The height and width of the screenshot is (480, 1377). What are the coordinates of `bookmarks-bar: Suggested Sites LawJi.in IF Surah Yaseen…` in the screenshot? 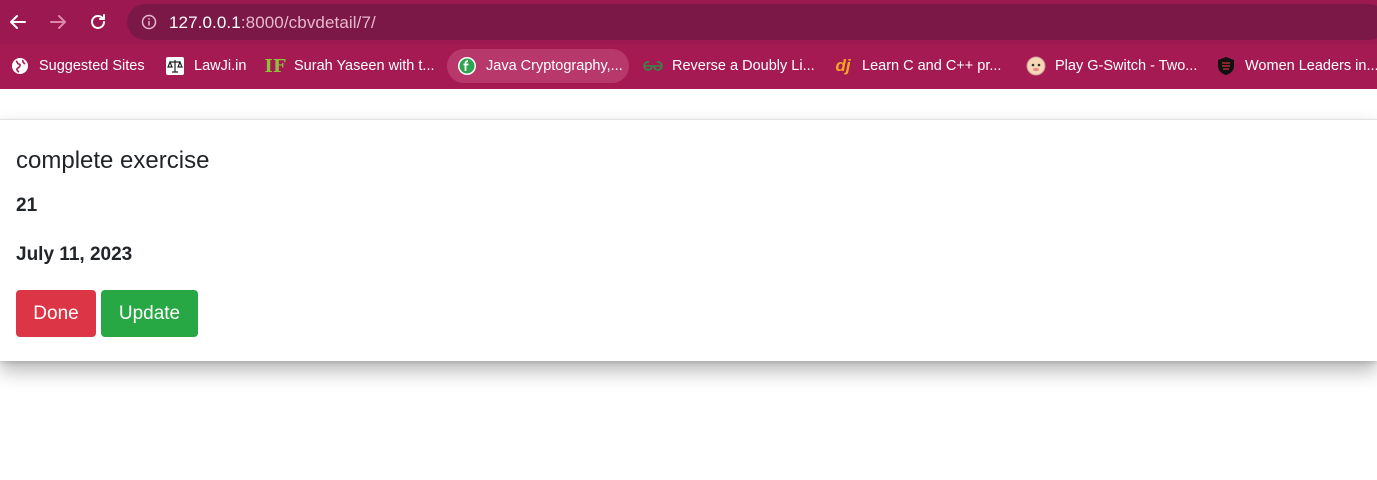 It's located at (688, 66).